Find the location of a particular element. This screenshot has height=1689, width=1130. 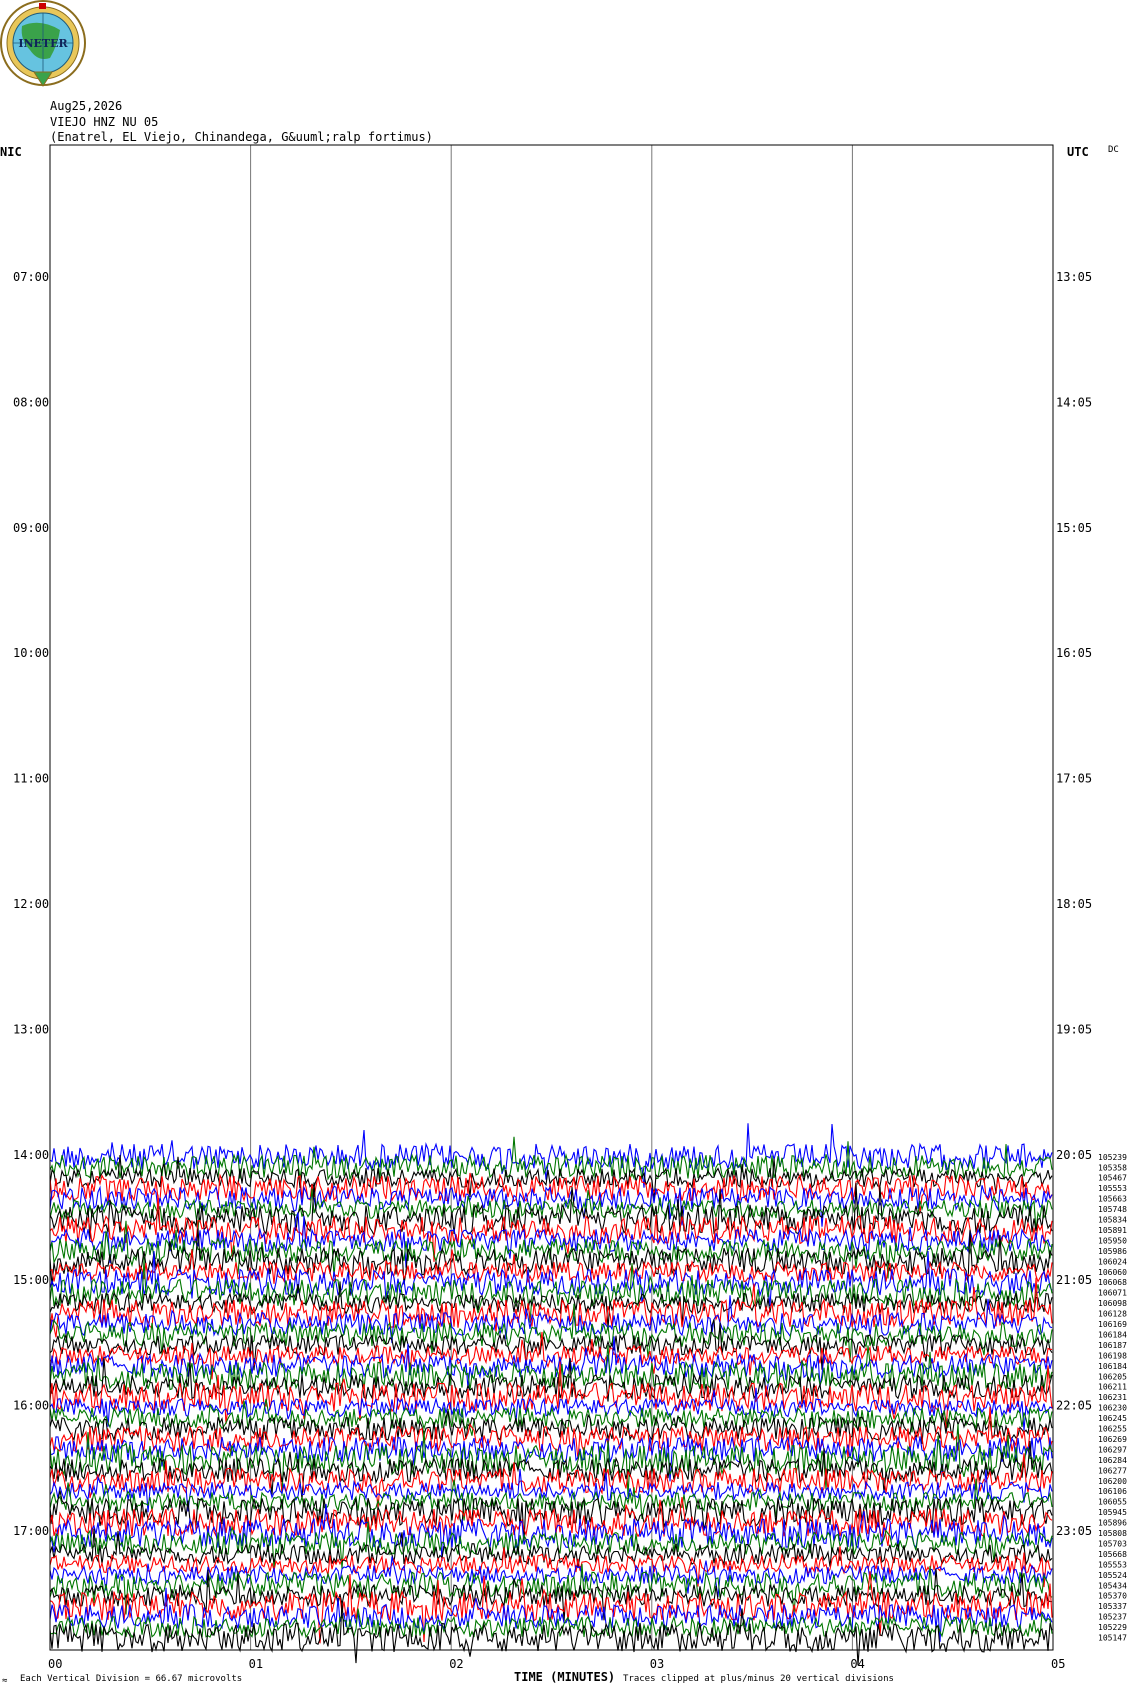

left-hour-label: 11:00 is located at coordinates (31, 779).